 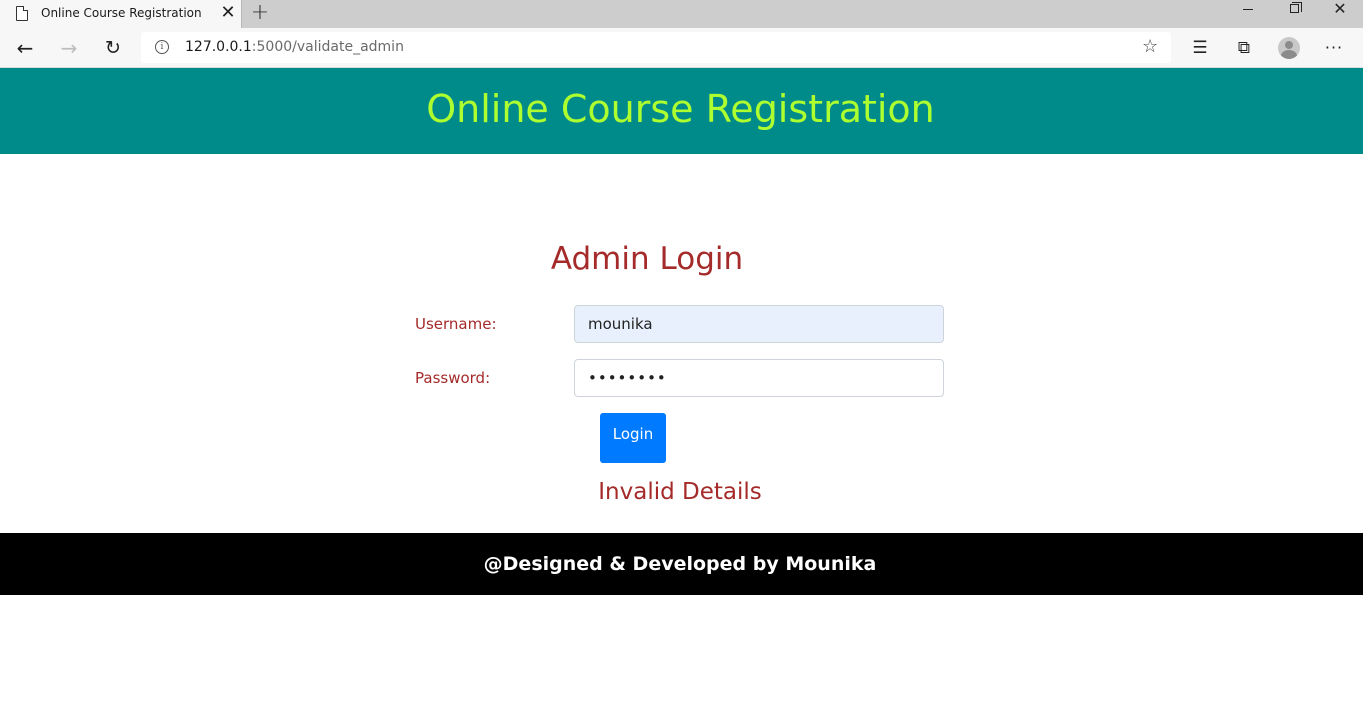 What do you see at coordinates (1340, 10) in the screenshot?
I see `close-window-icon: ✕` at bounding box center [1340, 10].